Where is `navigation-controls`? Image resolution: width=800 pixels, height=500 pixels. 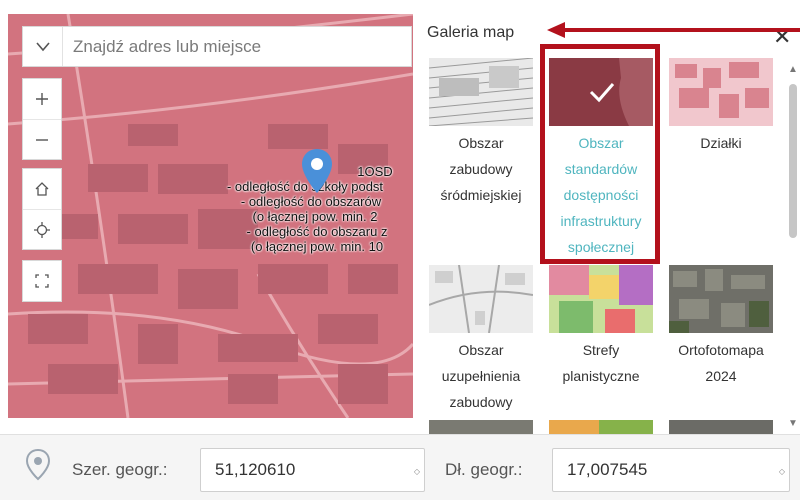 navigation-controls is located at coordinates (42, 209).